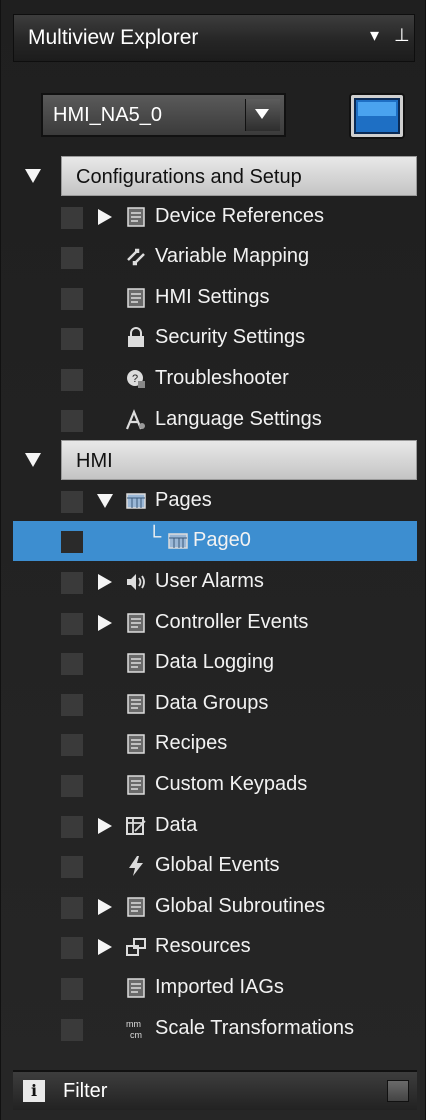 The height and width of the screenshot is (1120, 426). What do you see at coordinates (222, 378) in the screenshot?
I see `tree-item-label: Troubleshooter` at bounding box center [222, 378].